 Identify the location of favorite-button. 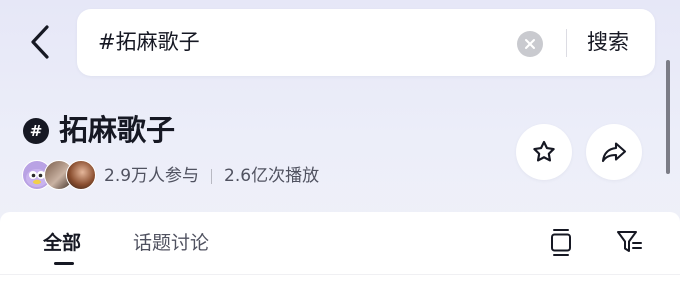
(544, 152).